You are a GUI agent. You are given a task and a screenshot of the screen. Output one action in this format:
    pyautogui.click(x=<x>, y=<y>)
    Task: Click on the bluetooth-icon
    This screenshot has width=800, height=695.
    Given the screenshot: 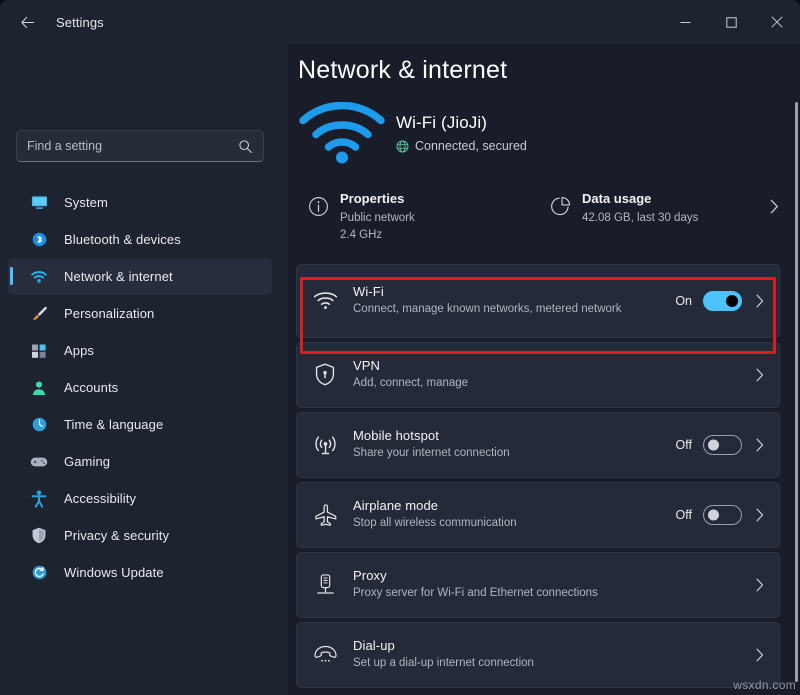 What is the action you would take?
    pyautogui.click(x=39, y=240)
    